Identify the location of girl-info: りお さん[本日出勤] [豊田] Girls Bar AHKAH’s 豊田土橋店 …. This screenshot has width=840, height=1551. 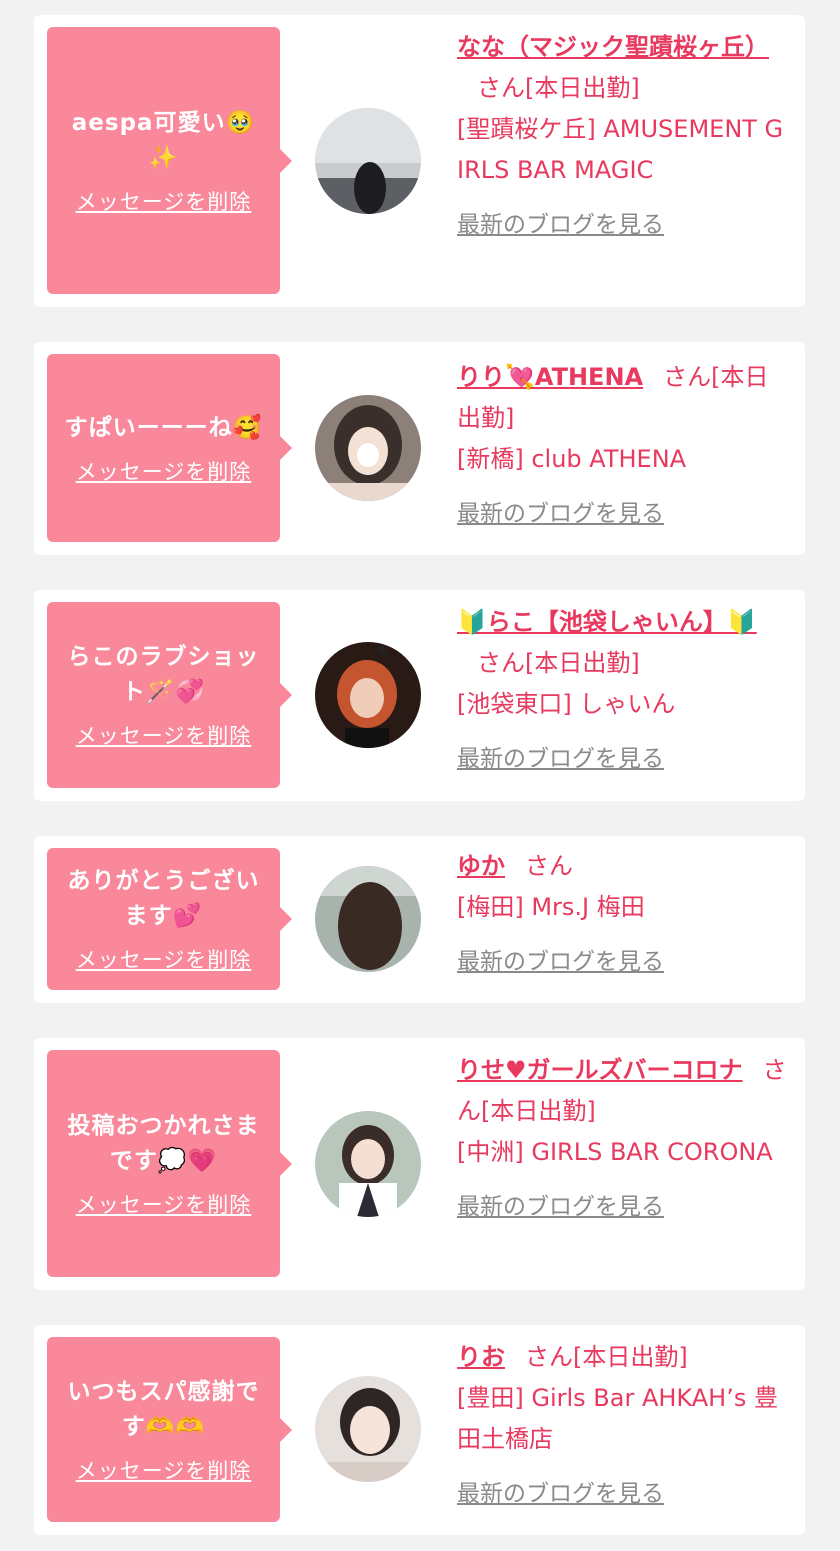
(622, 1426).